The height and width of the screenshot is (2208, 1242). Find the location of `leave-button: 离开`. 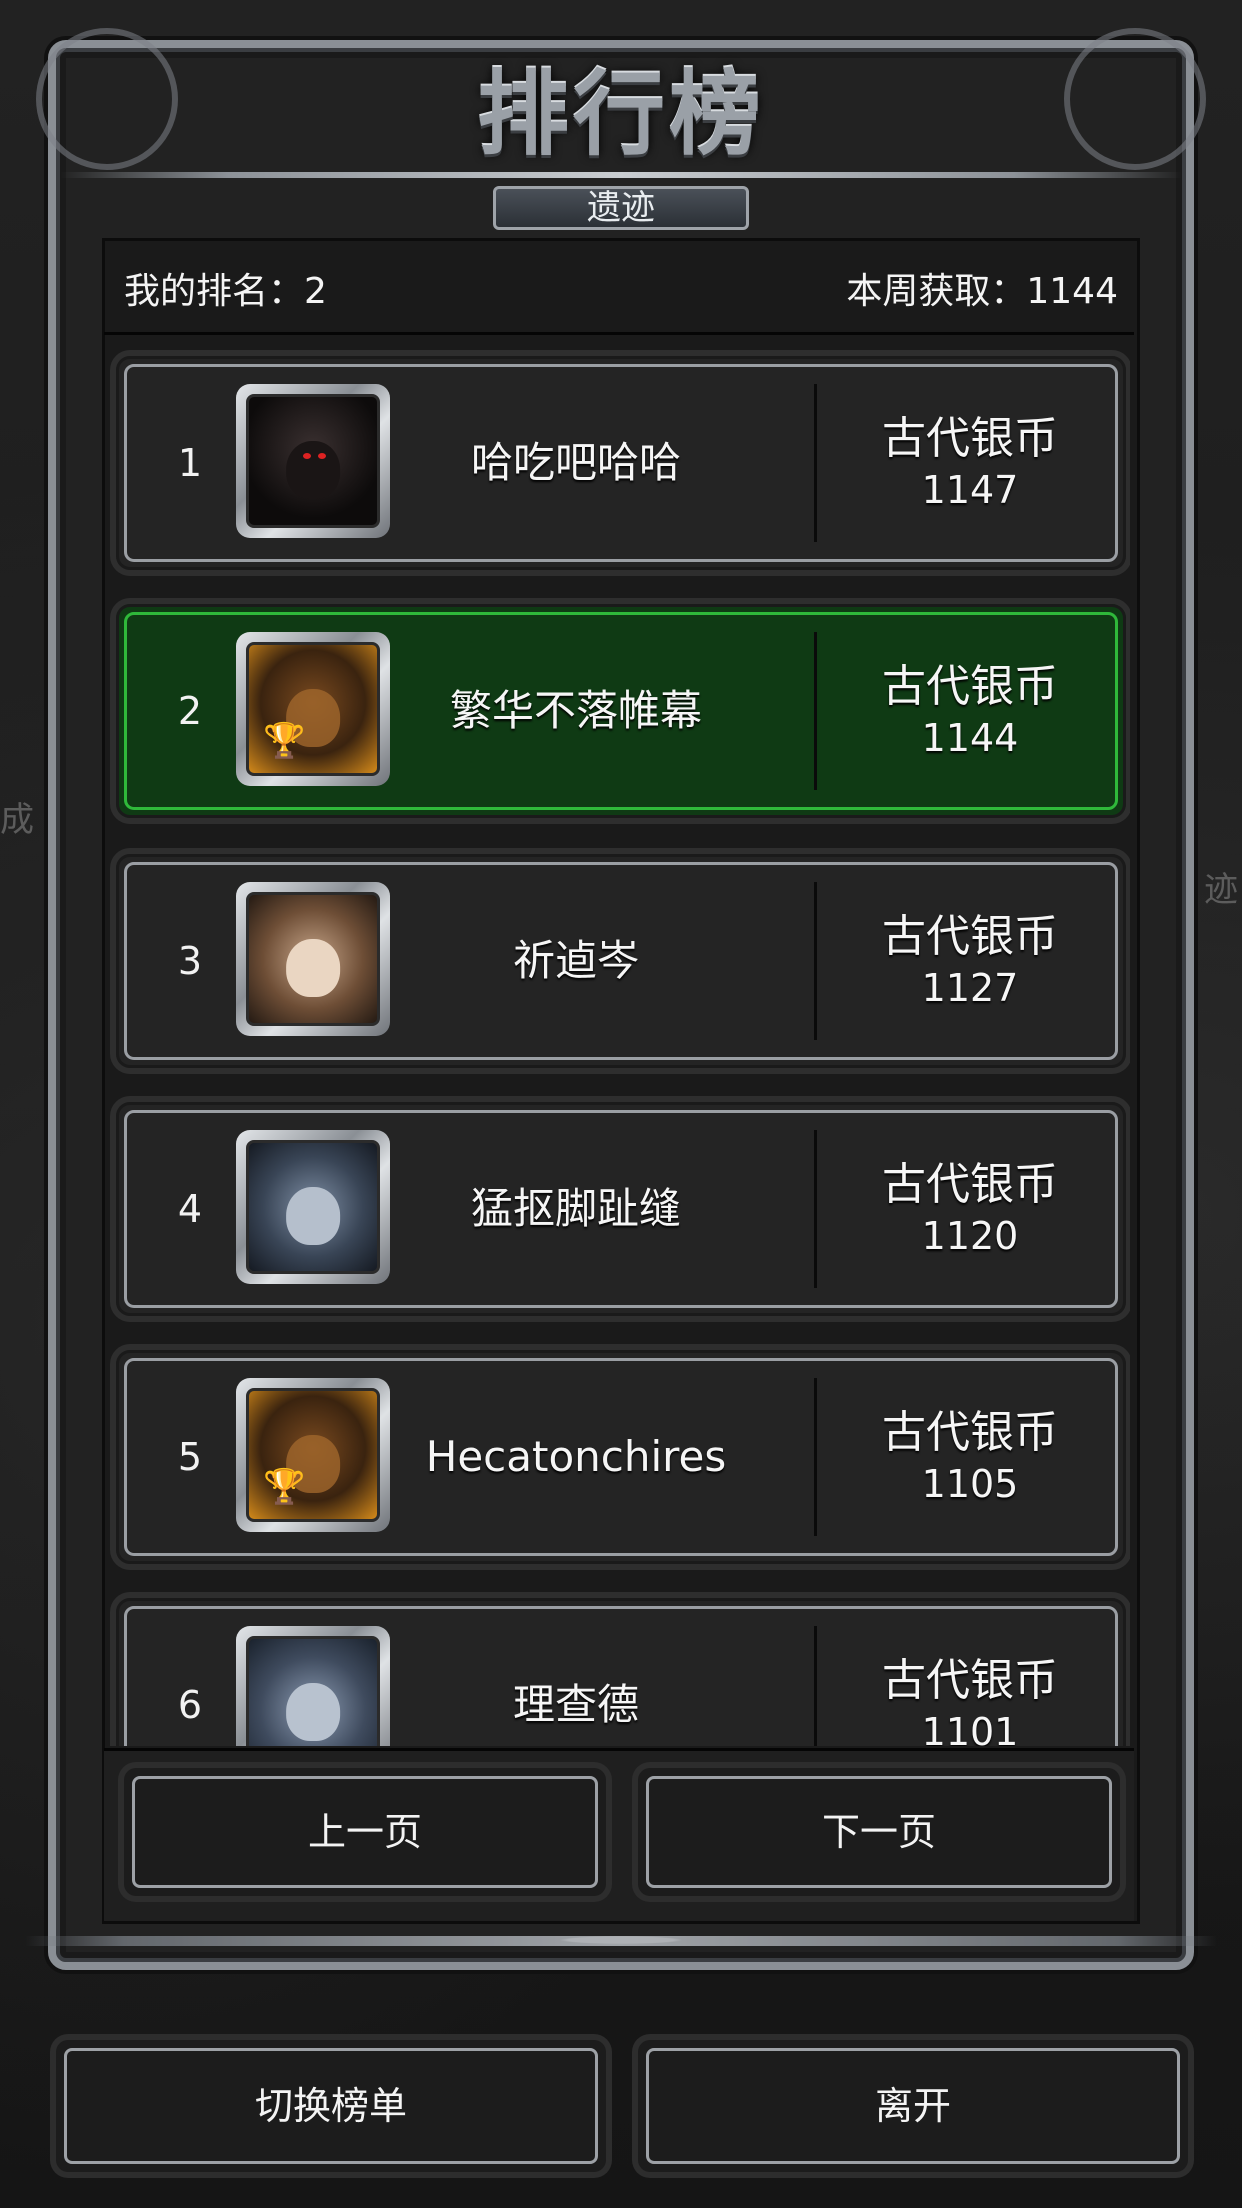

leave-button: 离开 is located at coordinates (913, 2106).